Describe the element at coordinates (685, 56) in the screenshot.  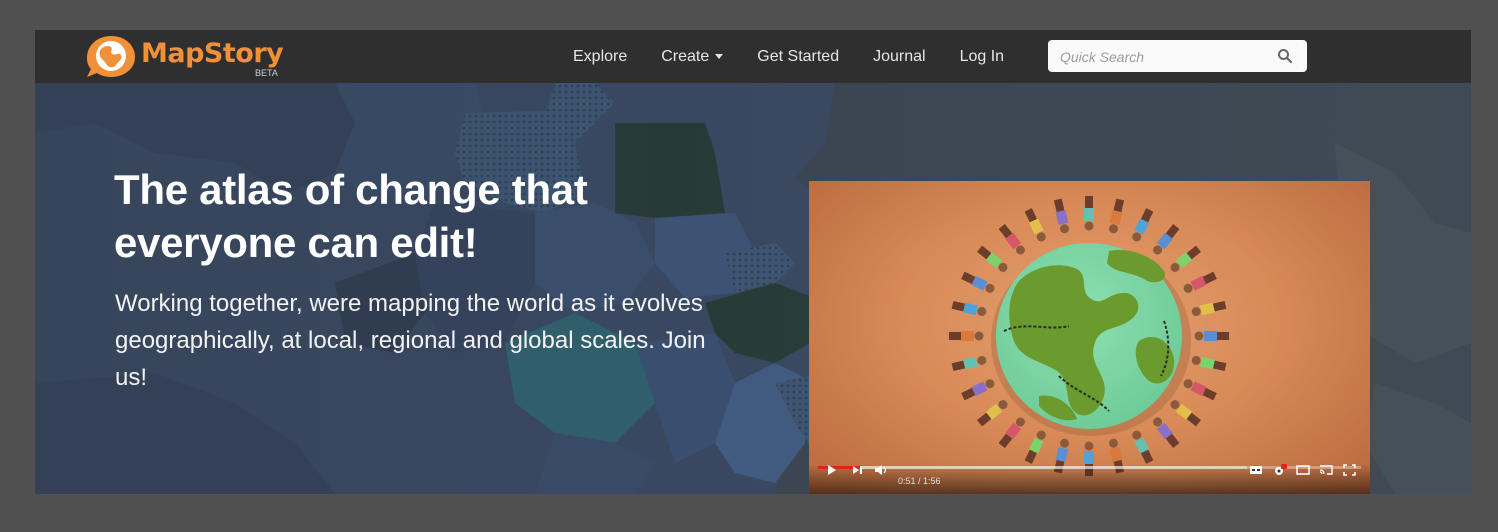
I see `nav-create-label: Create` at that location.